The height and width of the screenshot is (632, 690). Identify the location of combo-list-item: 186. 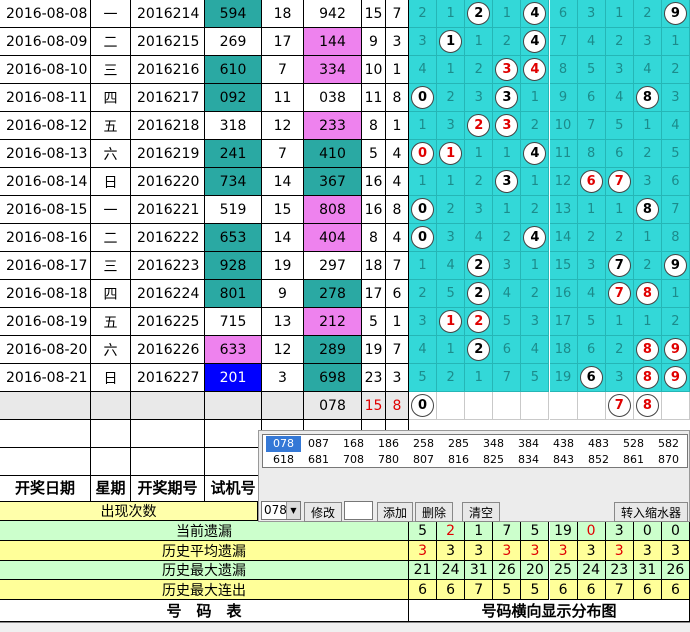
(388, 444).